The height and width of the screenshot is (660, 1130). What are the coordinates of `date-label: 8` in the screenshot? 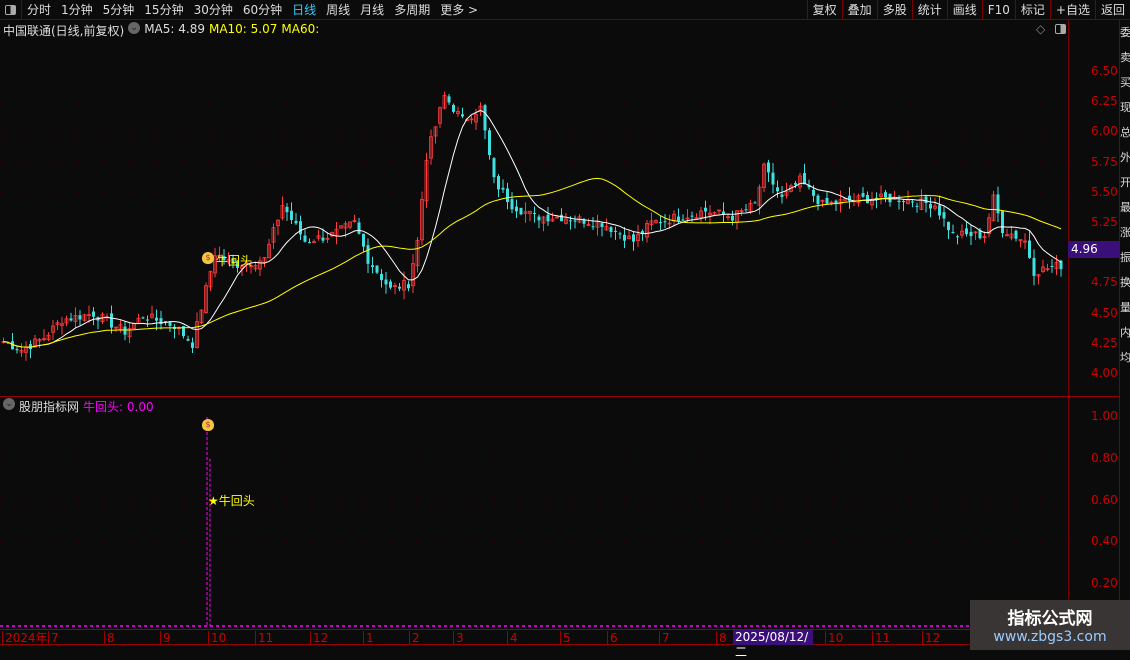 It's located at (721, 638).